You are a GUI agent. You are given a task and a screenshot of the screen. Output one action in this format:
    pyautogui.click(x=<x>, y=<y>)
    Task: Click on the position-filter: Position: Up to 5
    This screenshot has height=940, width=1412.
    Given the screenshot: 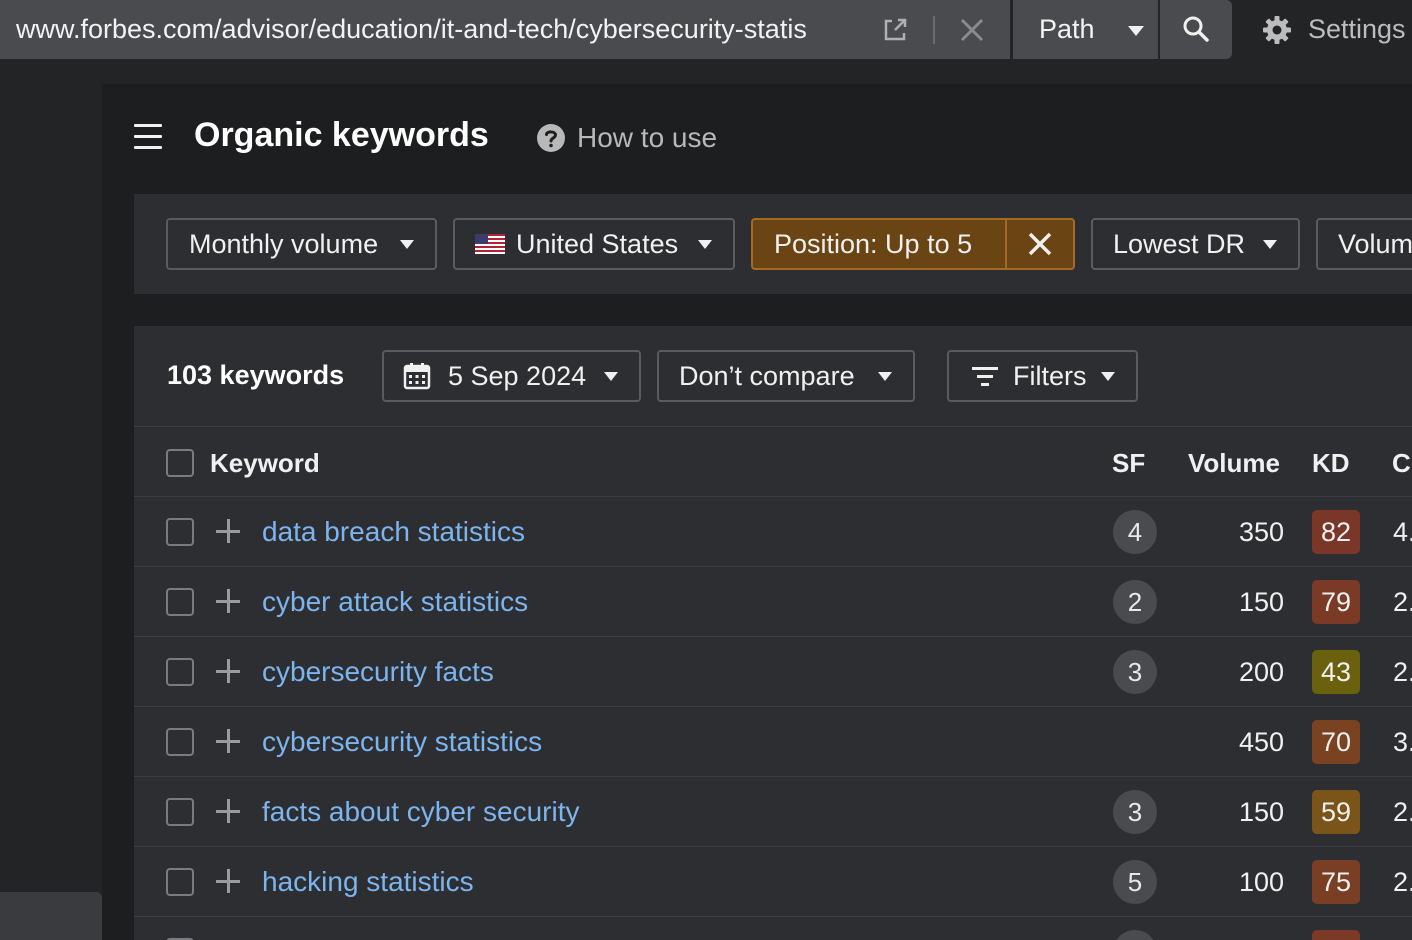 What is the action you would take?
    pyautogui.click(x=913, y=244)
    